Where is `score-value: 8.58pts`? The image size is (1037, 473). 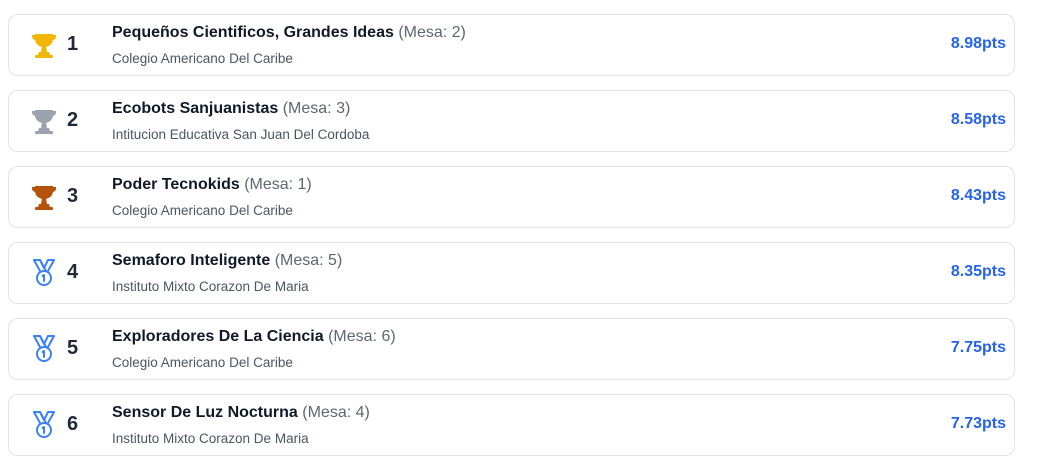 score-value: 8.58pts is located at coordinates (978, 119).